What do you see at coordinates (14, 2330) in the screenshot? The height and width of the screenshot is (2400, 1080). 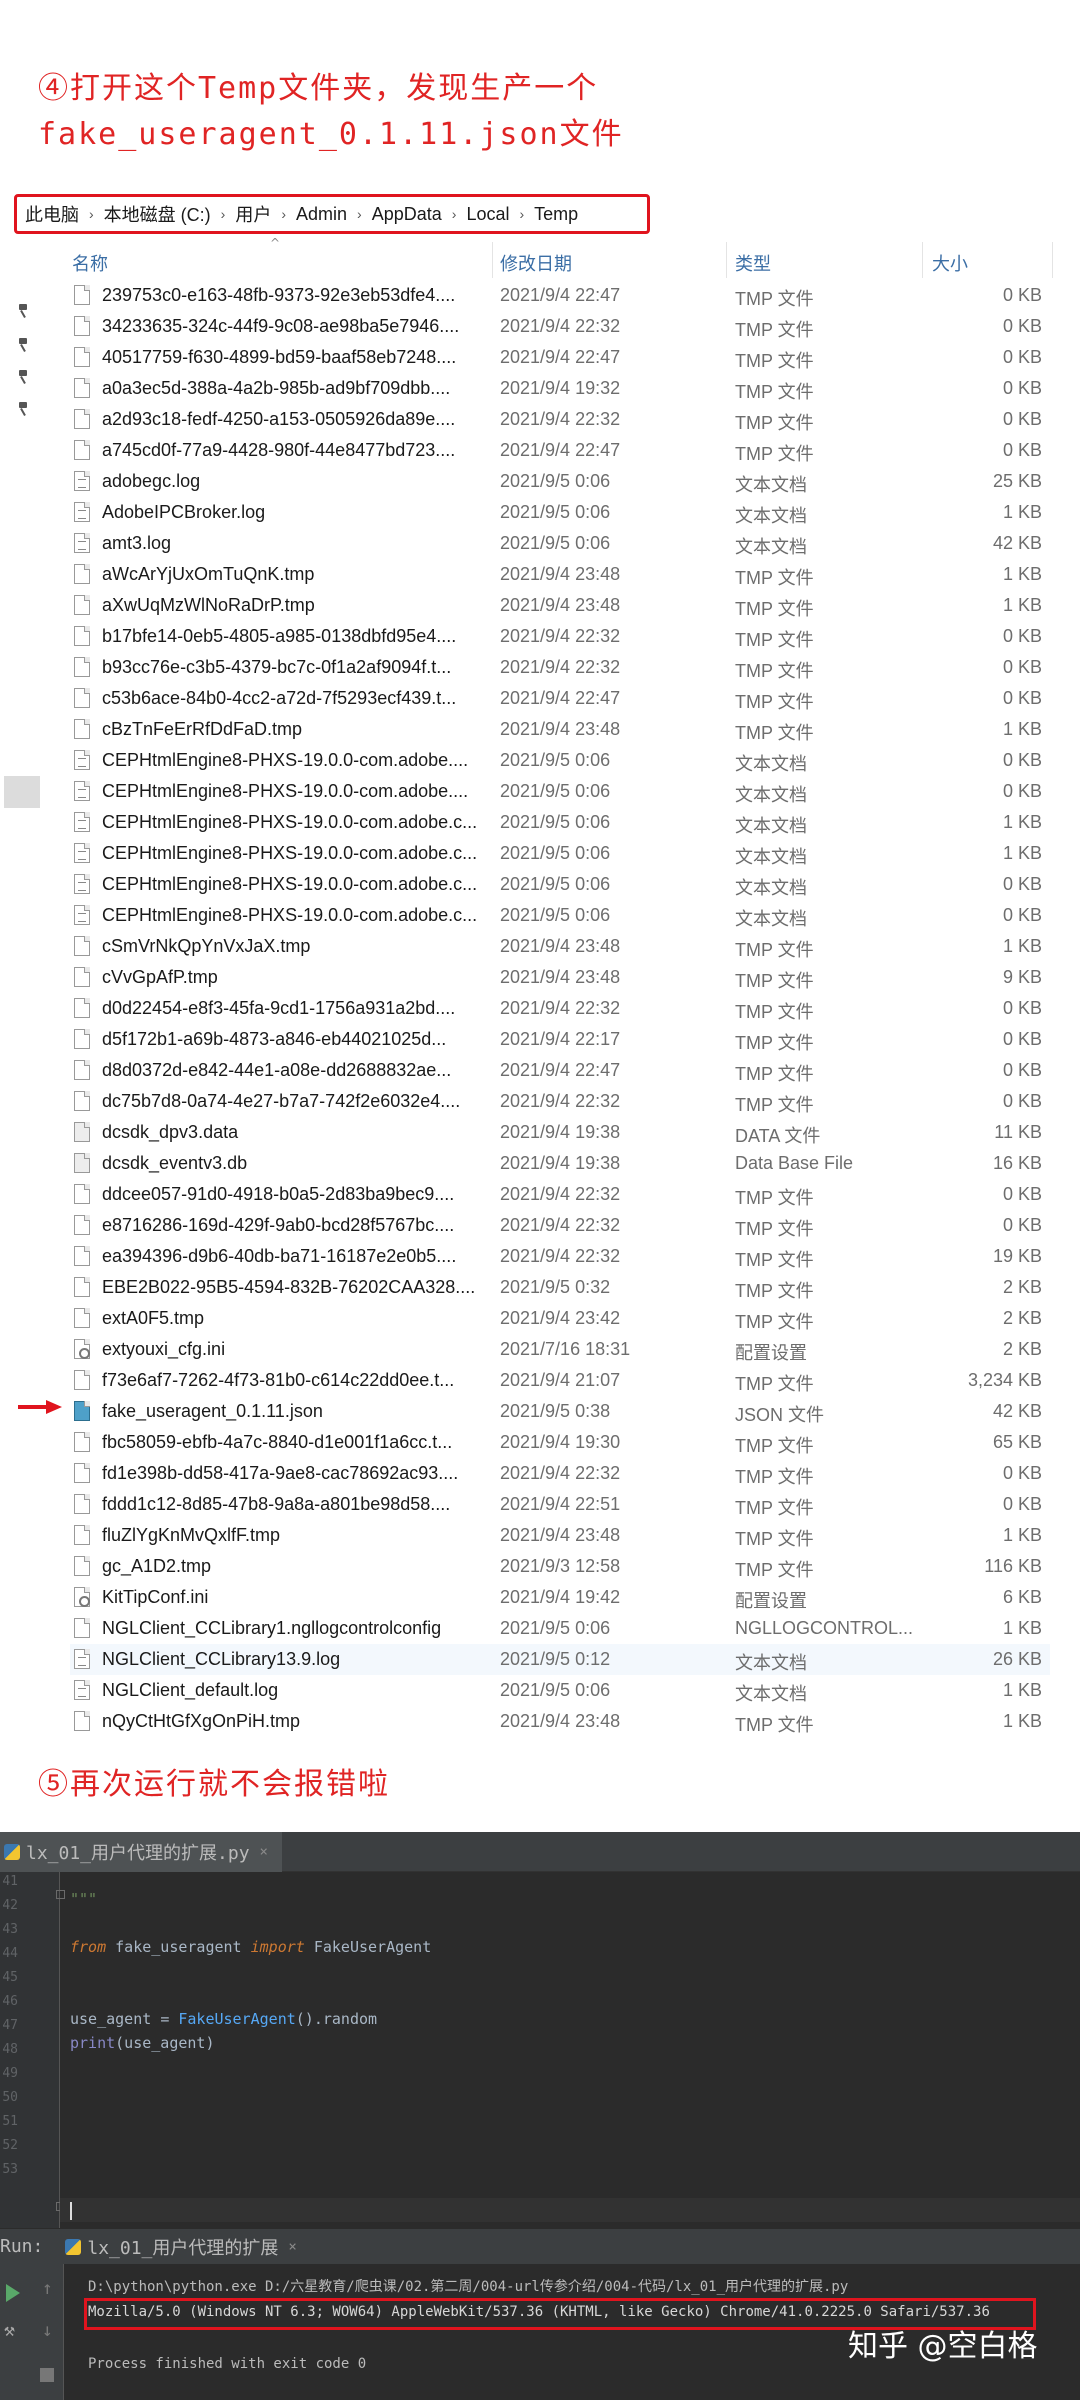 I see `wrench-icon: ⚒` at bounding box center [14, 2330].